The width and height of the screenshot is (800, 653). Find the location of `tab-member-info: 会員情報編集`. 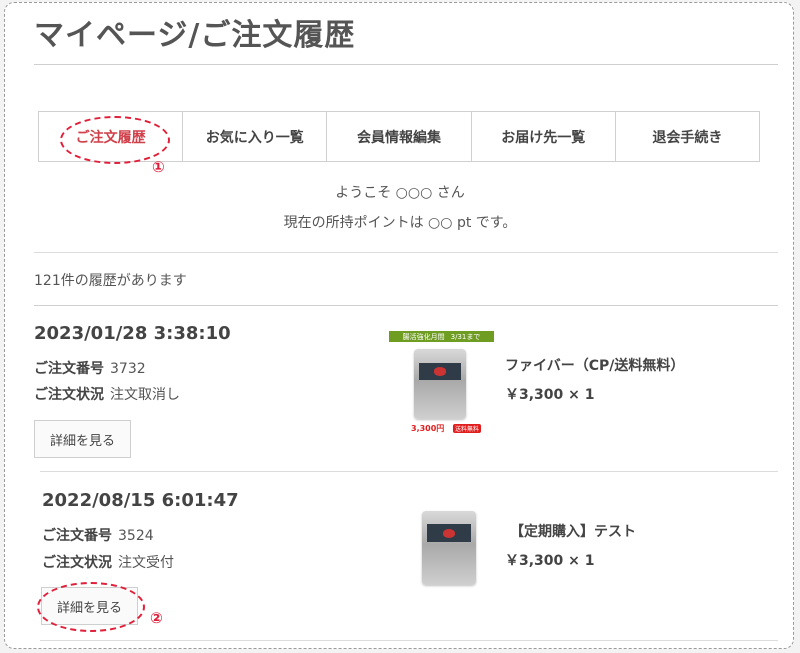

tab-member-info: 会員情報編集 is located at coordinates (399, 136).